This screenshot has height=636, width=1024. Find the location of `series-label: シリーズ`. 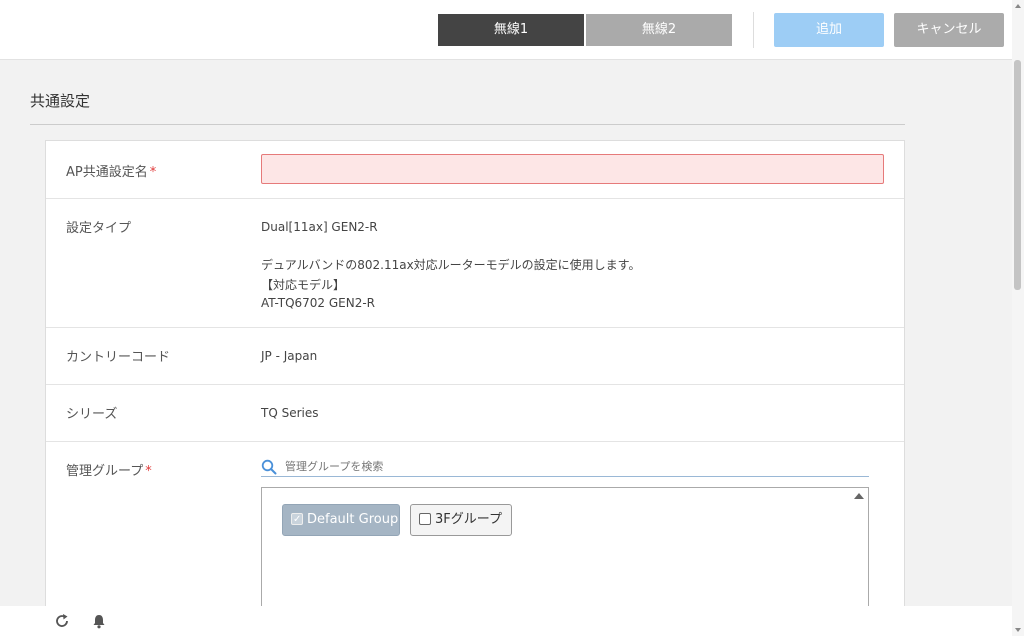

series-label: シリーズ is located at coordinates (92, 414).